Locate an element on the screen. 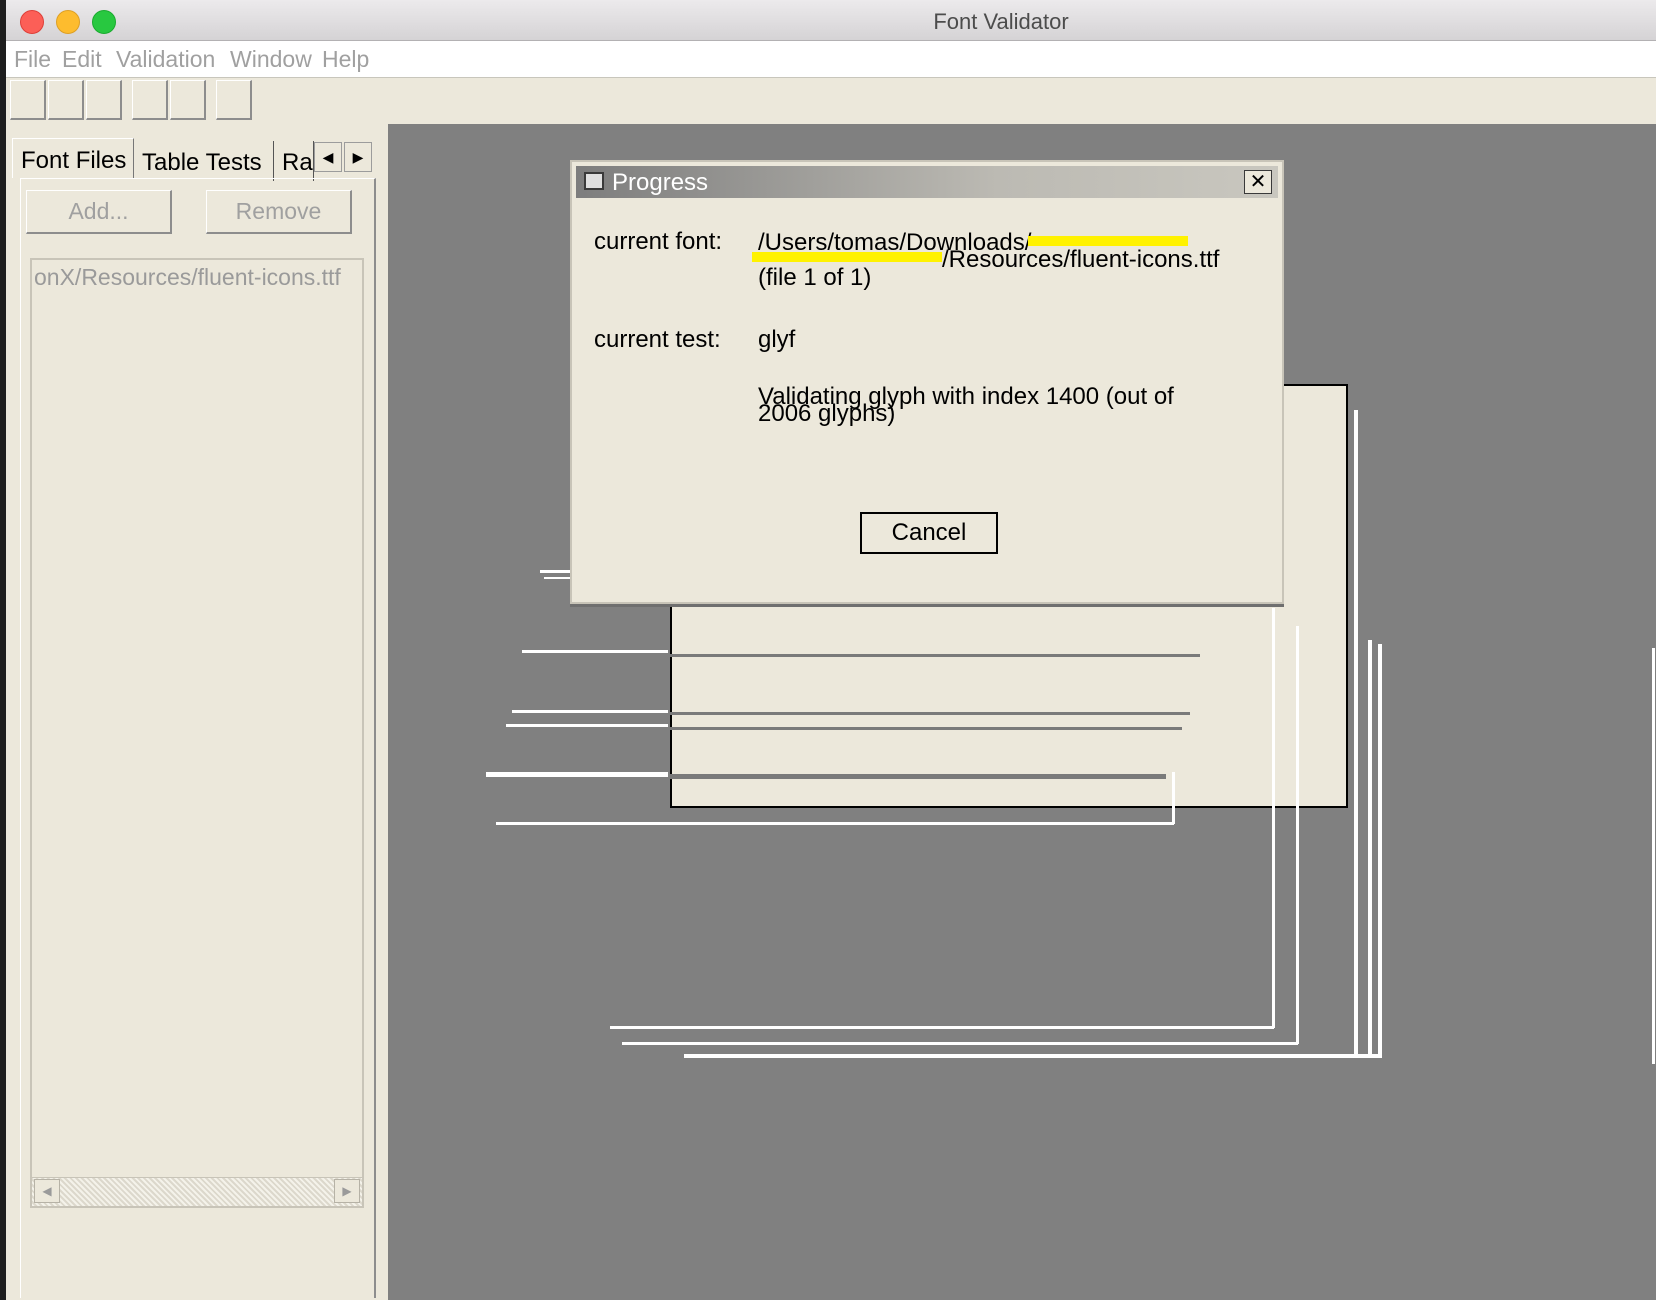 Image resolution: width=1656 pixels, height=1300 pixels. cancel-button: Cancel is located at coordinates (929, 533).